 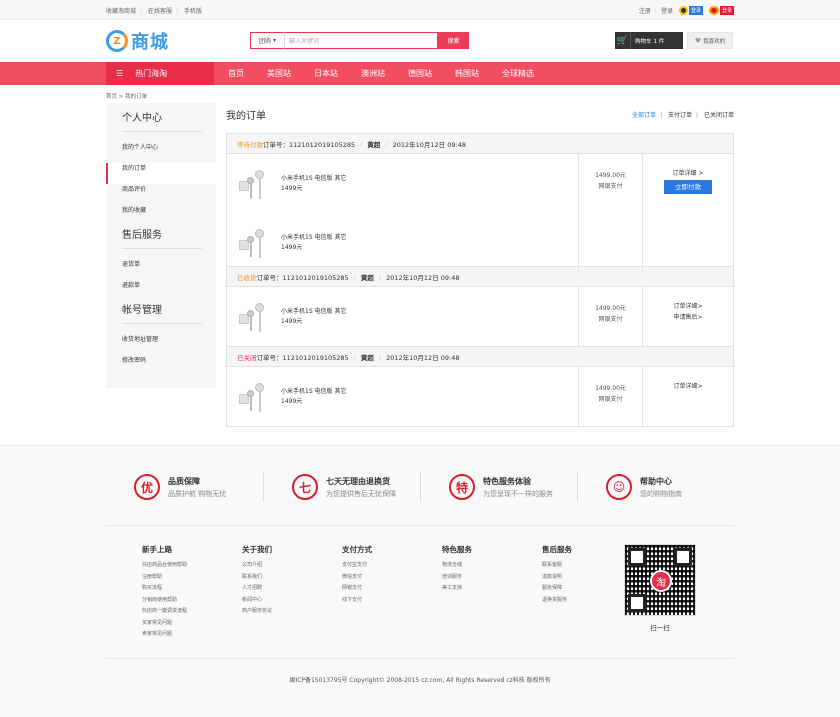 I want to click on guarantee-item: ☺ 帮助中心 您的购物指南, so click(x=655, y=487).